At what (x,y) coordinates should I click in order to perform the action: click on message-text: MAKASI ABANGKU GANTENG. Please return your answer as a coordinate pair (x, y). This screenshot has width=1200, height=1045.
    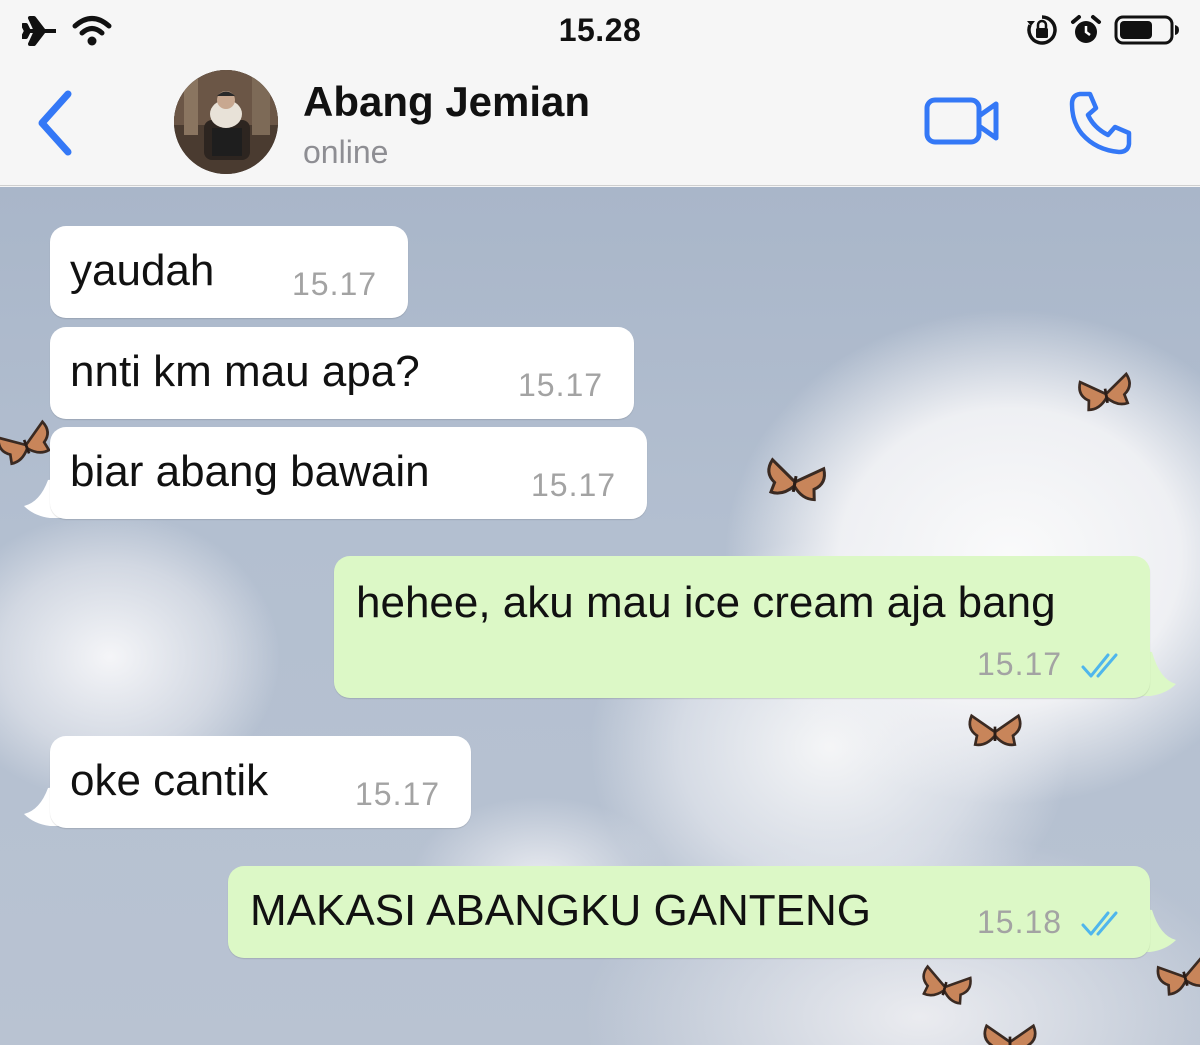
    Looking at the image, I should click on (561, 910).